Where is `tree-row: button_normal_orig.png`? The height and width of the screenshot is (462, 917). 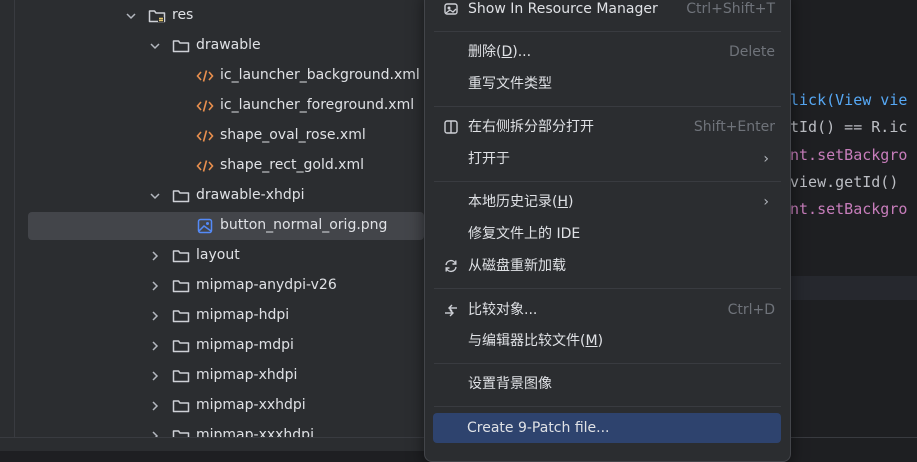
tree-row: button_normal_orig.png is located at coordinates (212, 226).